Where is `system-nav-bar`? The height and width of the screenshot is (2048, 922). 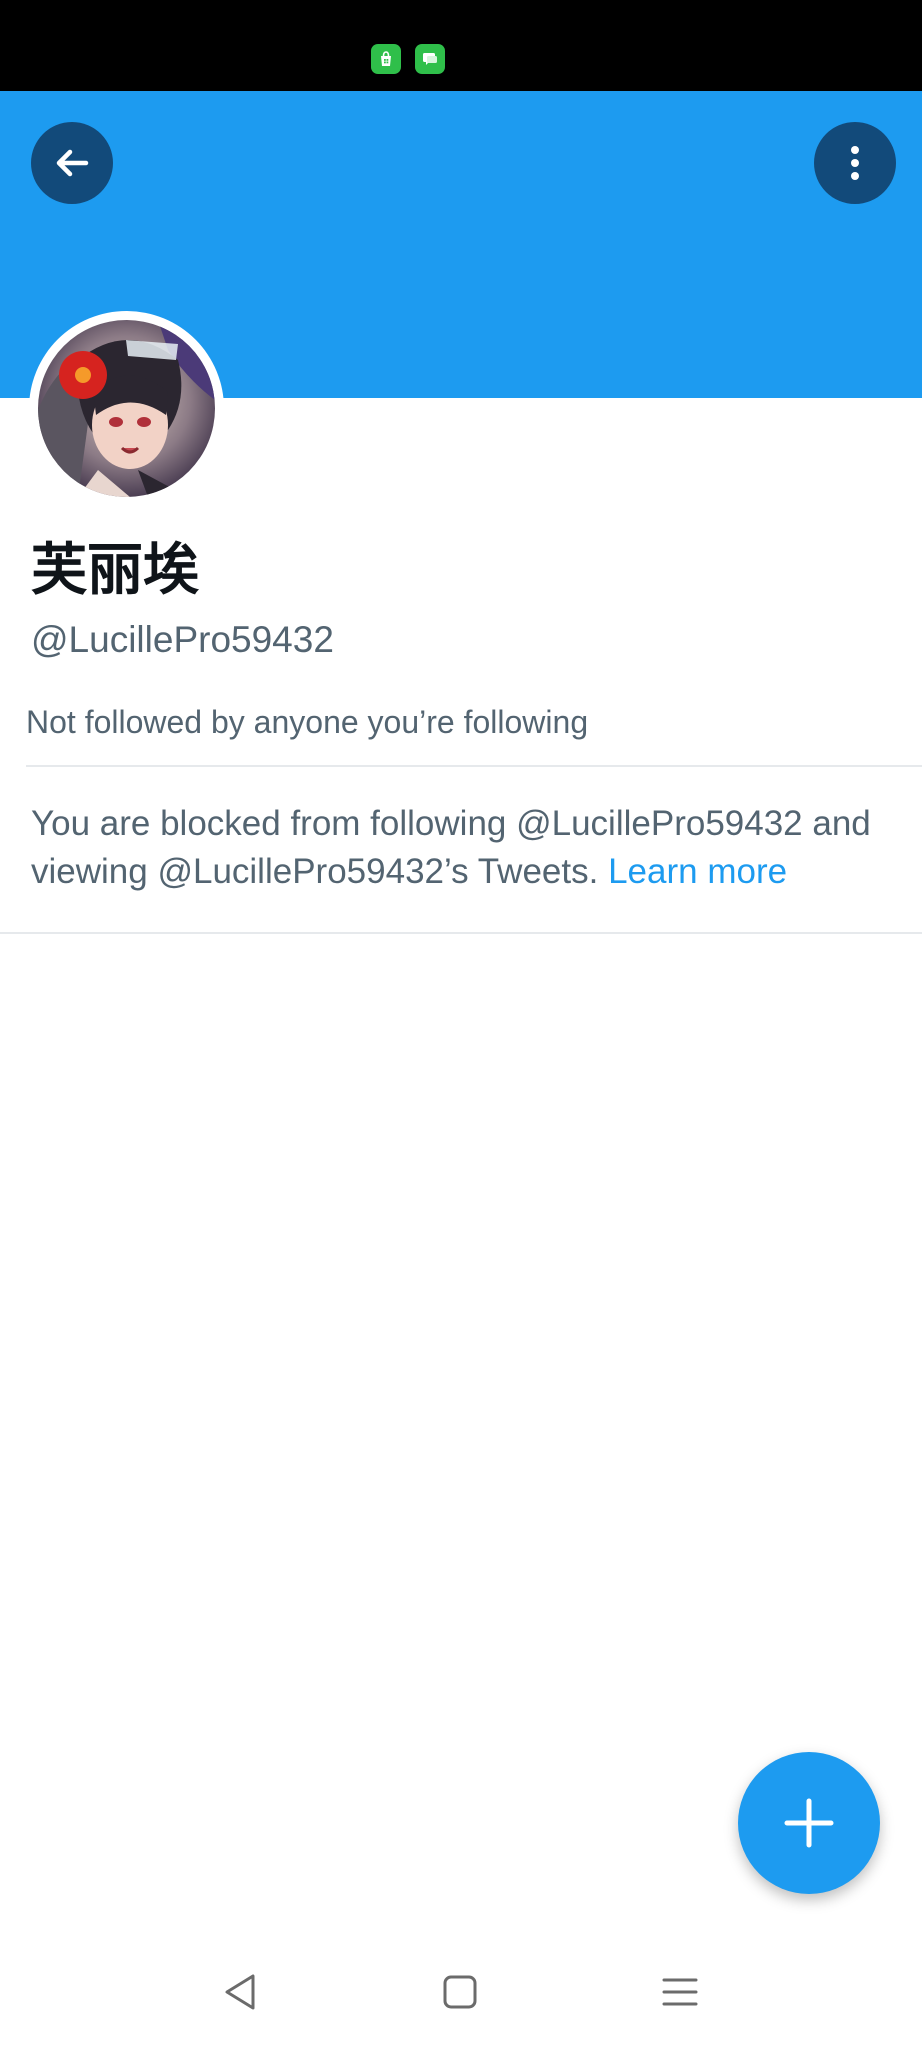 system-nav-bar is located at coordinates (461, 1994).